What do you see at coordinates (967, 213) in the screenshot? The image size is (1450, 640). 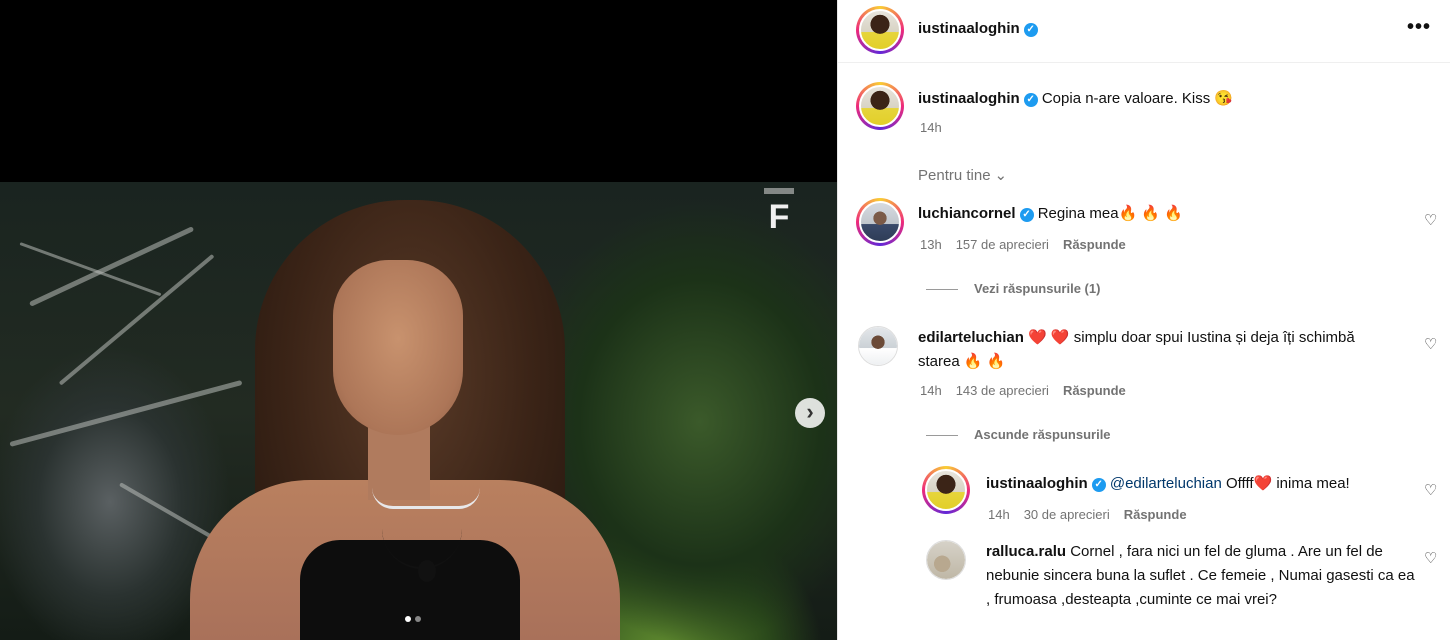 I see `comment-username: luchiancornel` at bounding box center [967, 213].